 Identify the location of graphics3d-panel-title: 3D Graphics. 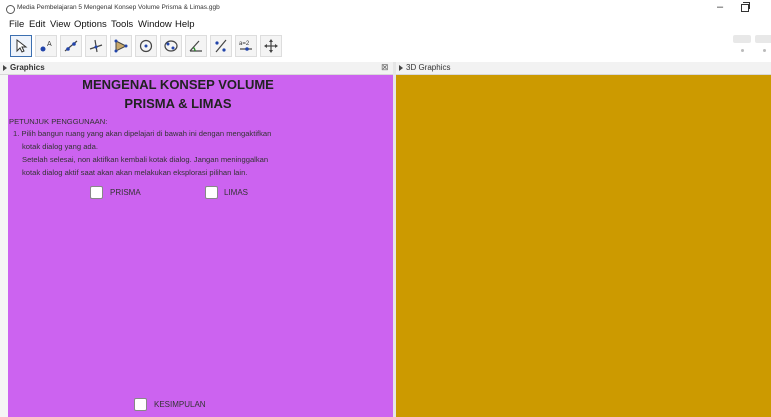
(428, 67).